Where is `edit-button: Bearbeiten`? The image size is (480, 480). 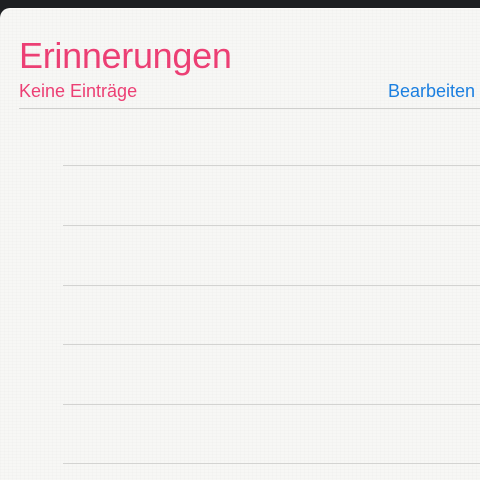
edit-button: Bearbeiten is located at coordinates (431, 91).